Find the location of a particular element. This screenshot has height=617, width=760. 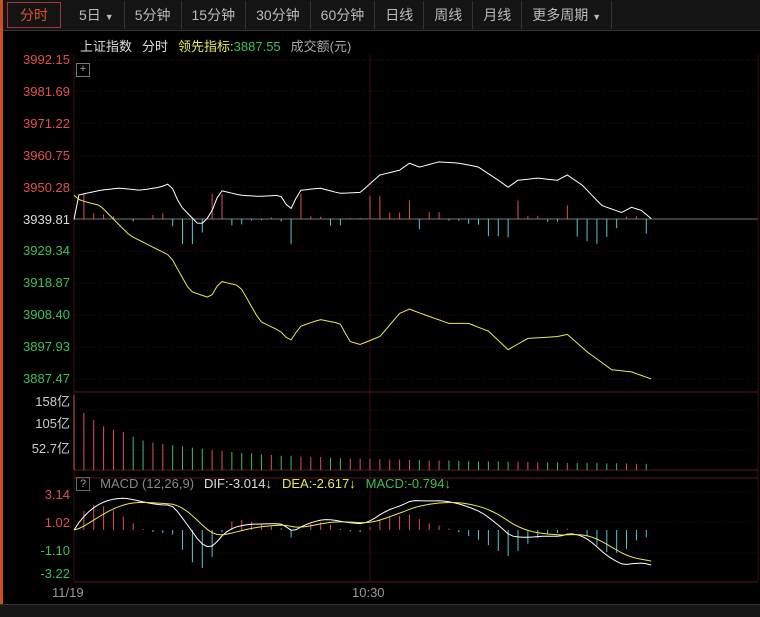

price-tick: 3971.22 is located at coordinates (46, 123).